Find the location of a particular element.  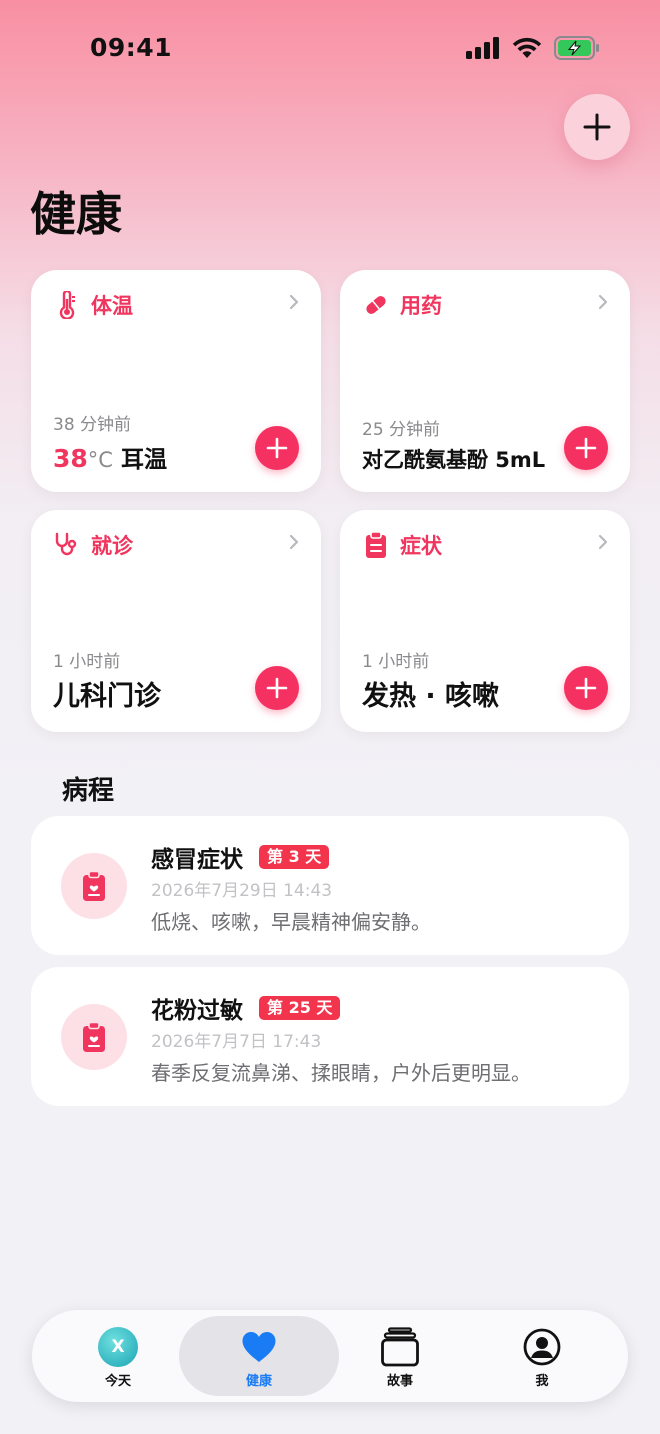

stethoscope-icon is located at coordinates (67, 545).